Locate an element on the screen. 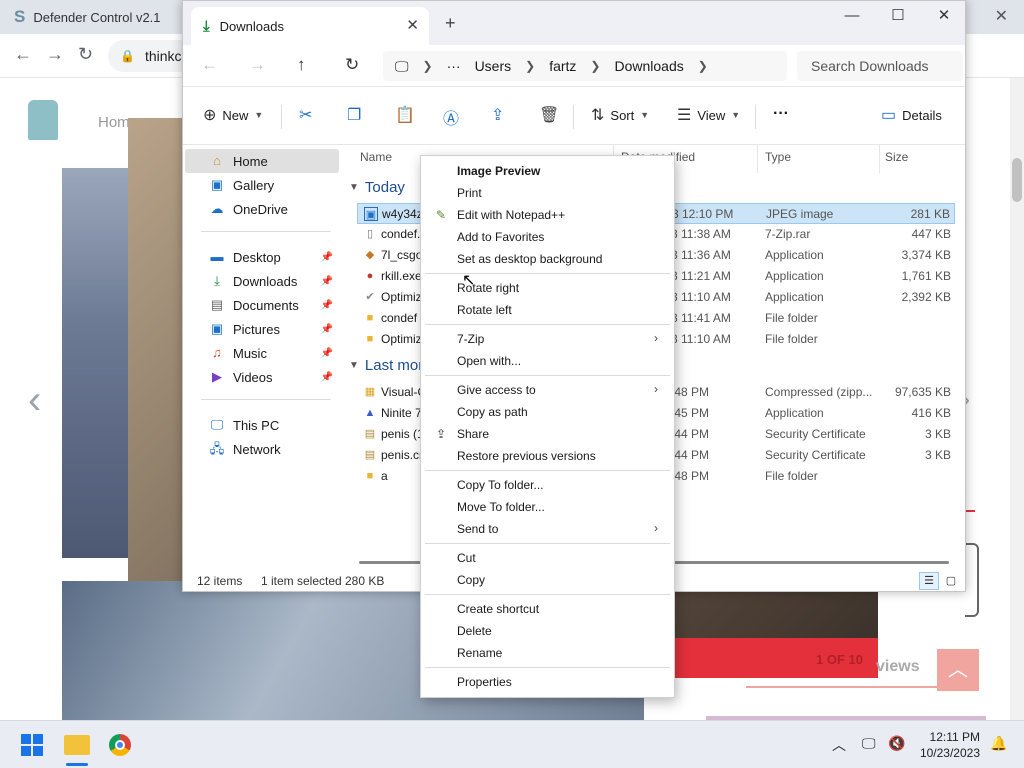 This screenshot has height=768, width=1024. menu-item-send-to: Send to › is located at coordinates (547, 529).